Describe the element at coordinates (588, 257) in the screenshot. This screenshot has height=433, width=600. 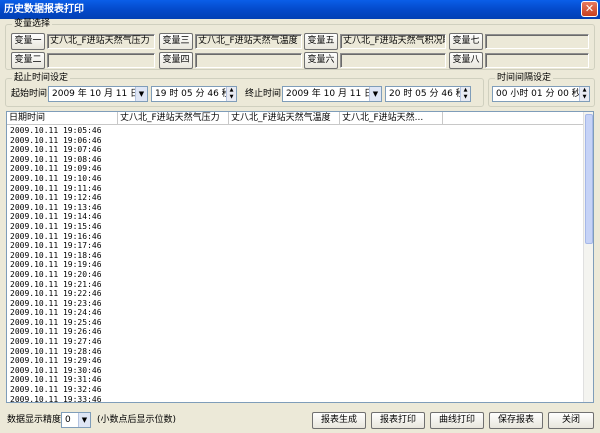
I see `vertical-scrollbar` at that location.